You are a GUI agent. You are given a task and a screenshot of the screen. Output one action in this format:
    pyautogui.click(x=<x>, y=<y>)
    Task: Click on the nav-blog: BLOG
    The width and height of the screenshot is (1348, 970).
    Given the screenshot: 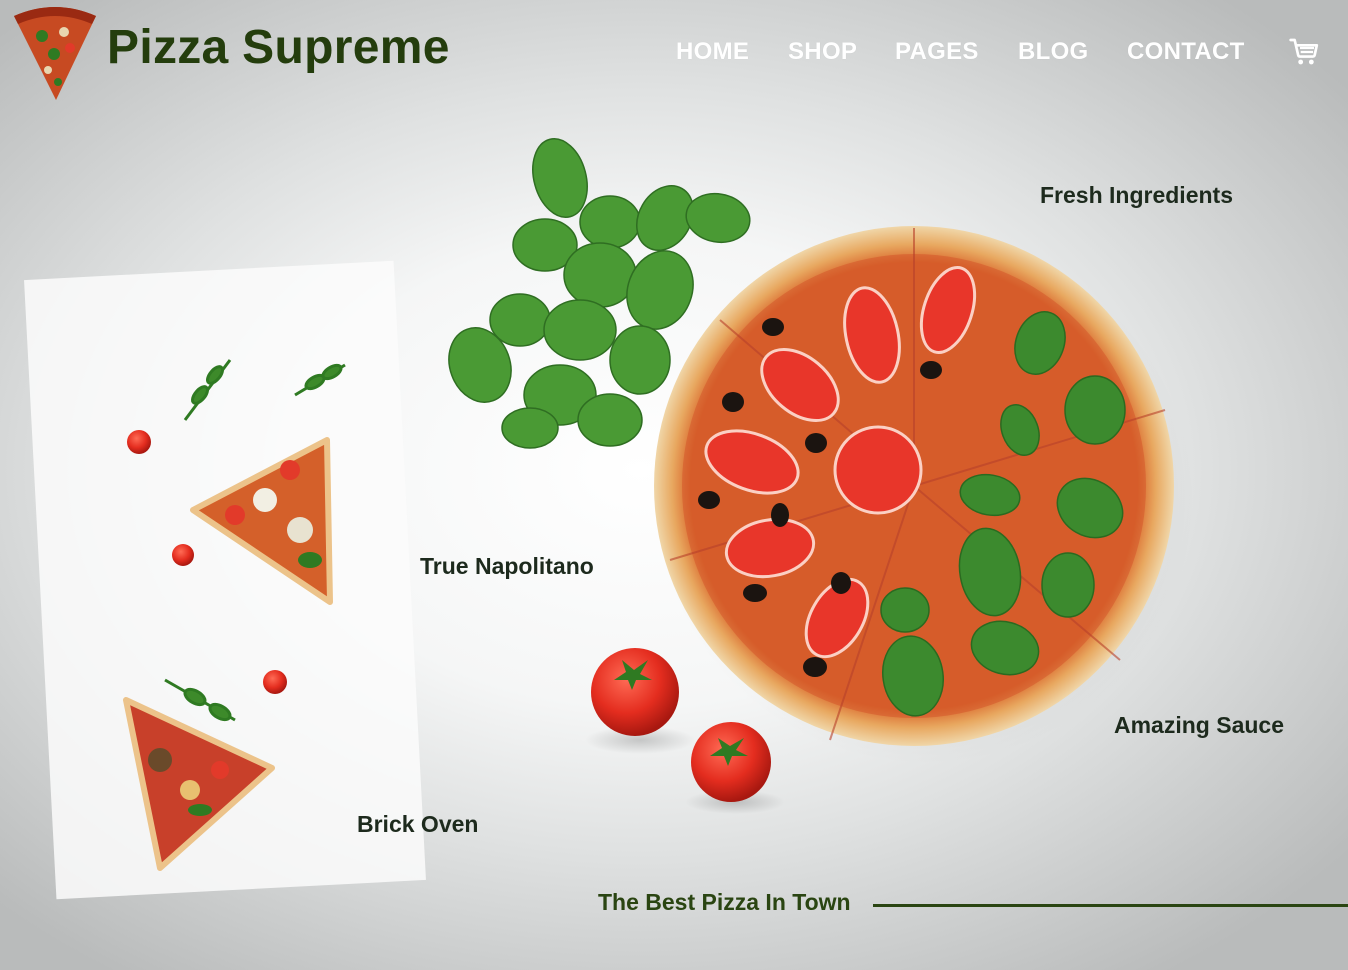 What is the action you would take?
    pyautogui.click(x=1053, y=52)
    